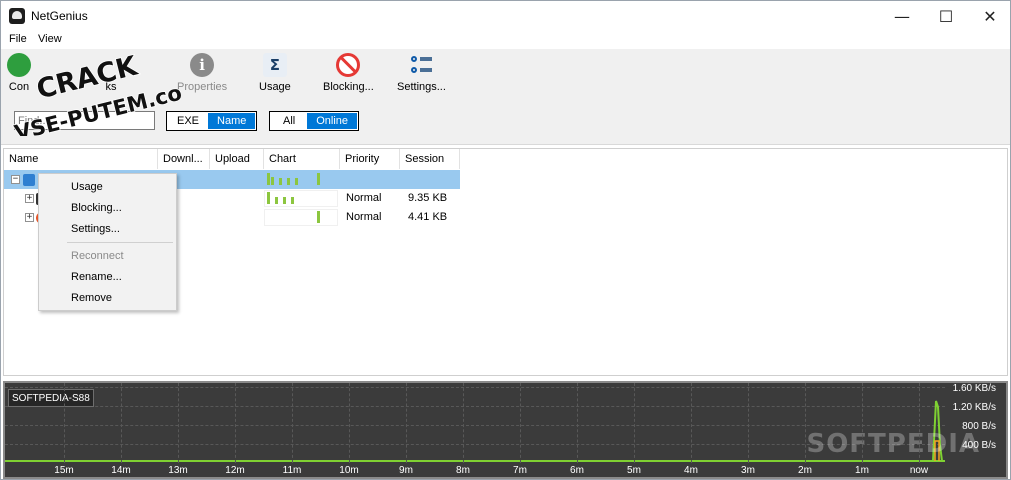  What do you see at coordinates (289, 121) in the screenshot?
I see `filter-all: All` at bounding box center [289, 121].